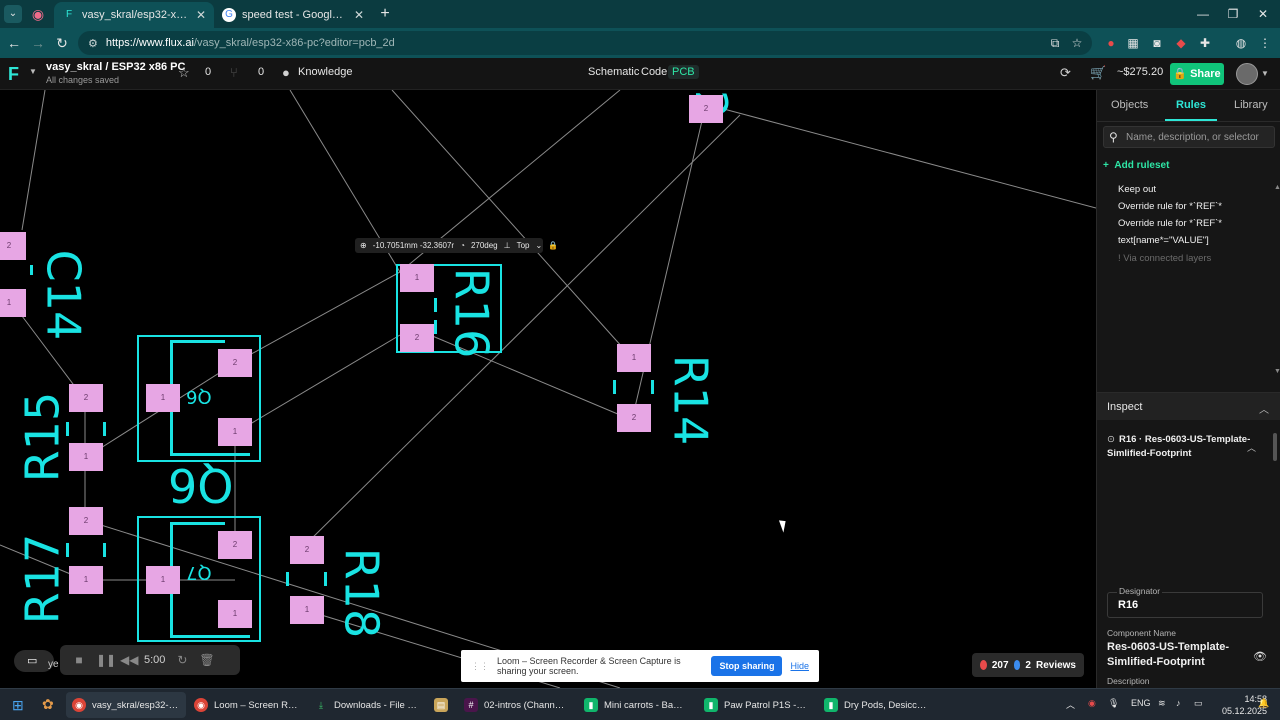 The image size is (1280, 720). I want to click on eye-off-icon: 👁, so click(1260, 656).